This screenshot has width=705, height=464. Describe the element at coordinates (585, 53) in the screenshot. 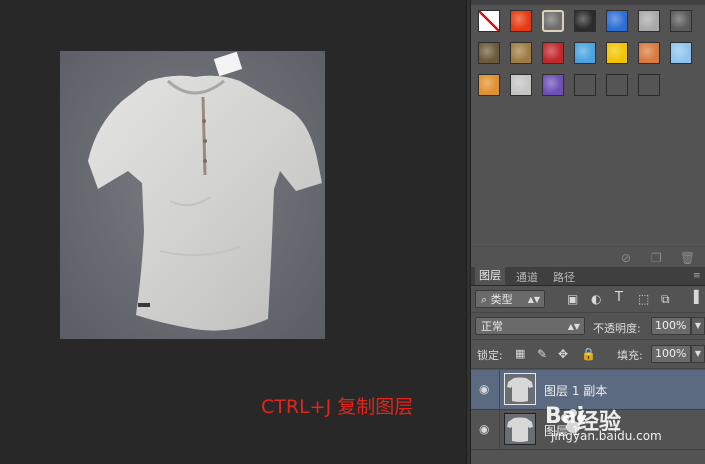

I see `rainbow-style-swatch` at that location.